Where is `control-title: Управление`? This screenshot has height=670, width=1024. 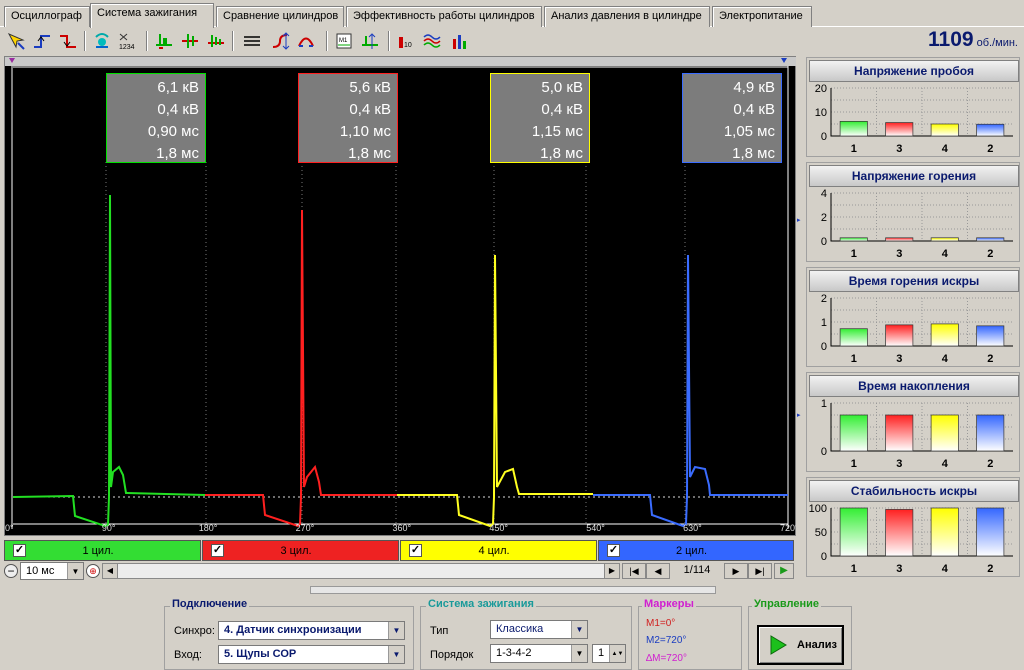 control-title: Управление is located at coordinates (787, 604).